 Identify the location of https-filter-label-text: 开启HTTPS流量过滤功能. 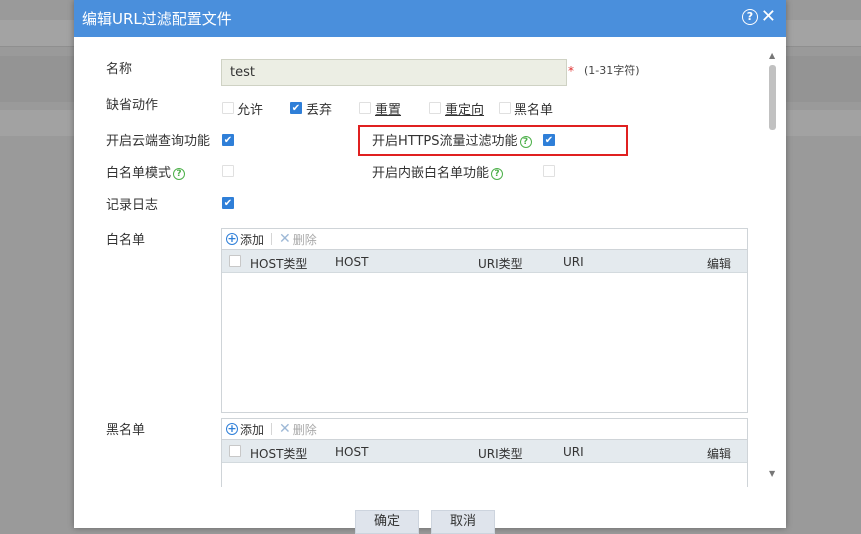
(445, 141).